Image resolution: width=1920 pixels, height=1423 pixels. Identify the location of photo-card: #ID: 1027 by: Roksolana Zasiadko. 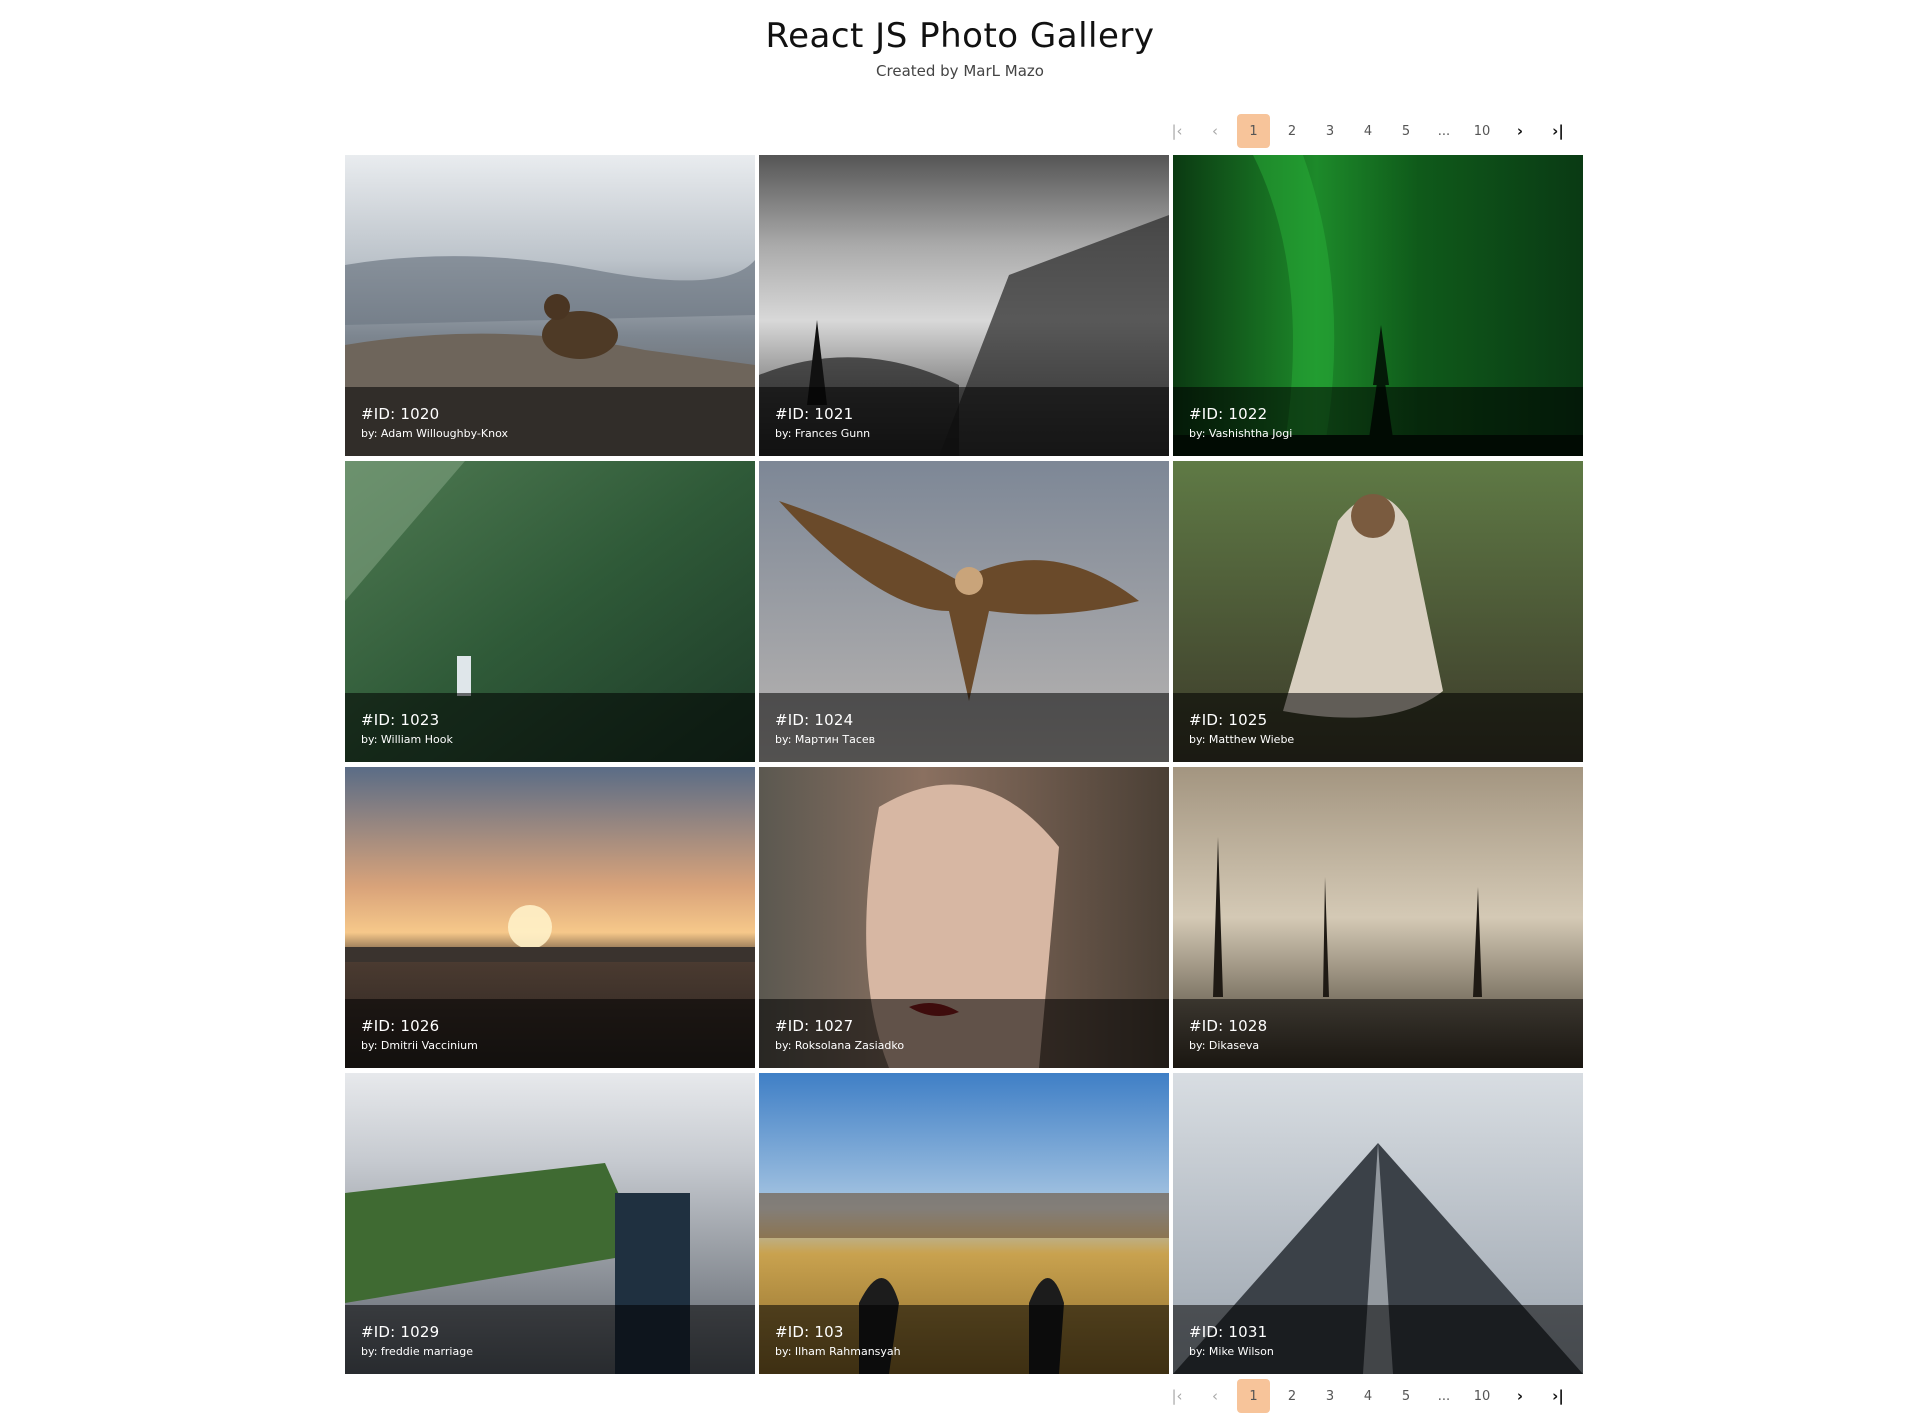
(964, 917).